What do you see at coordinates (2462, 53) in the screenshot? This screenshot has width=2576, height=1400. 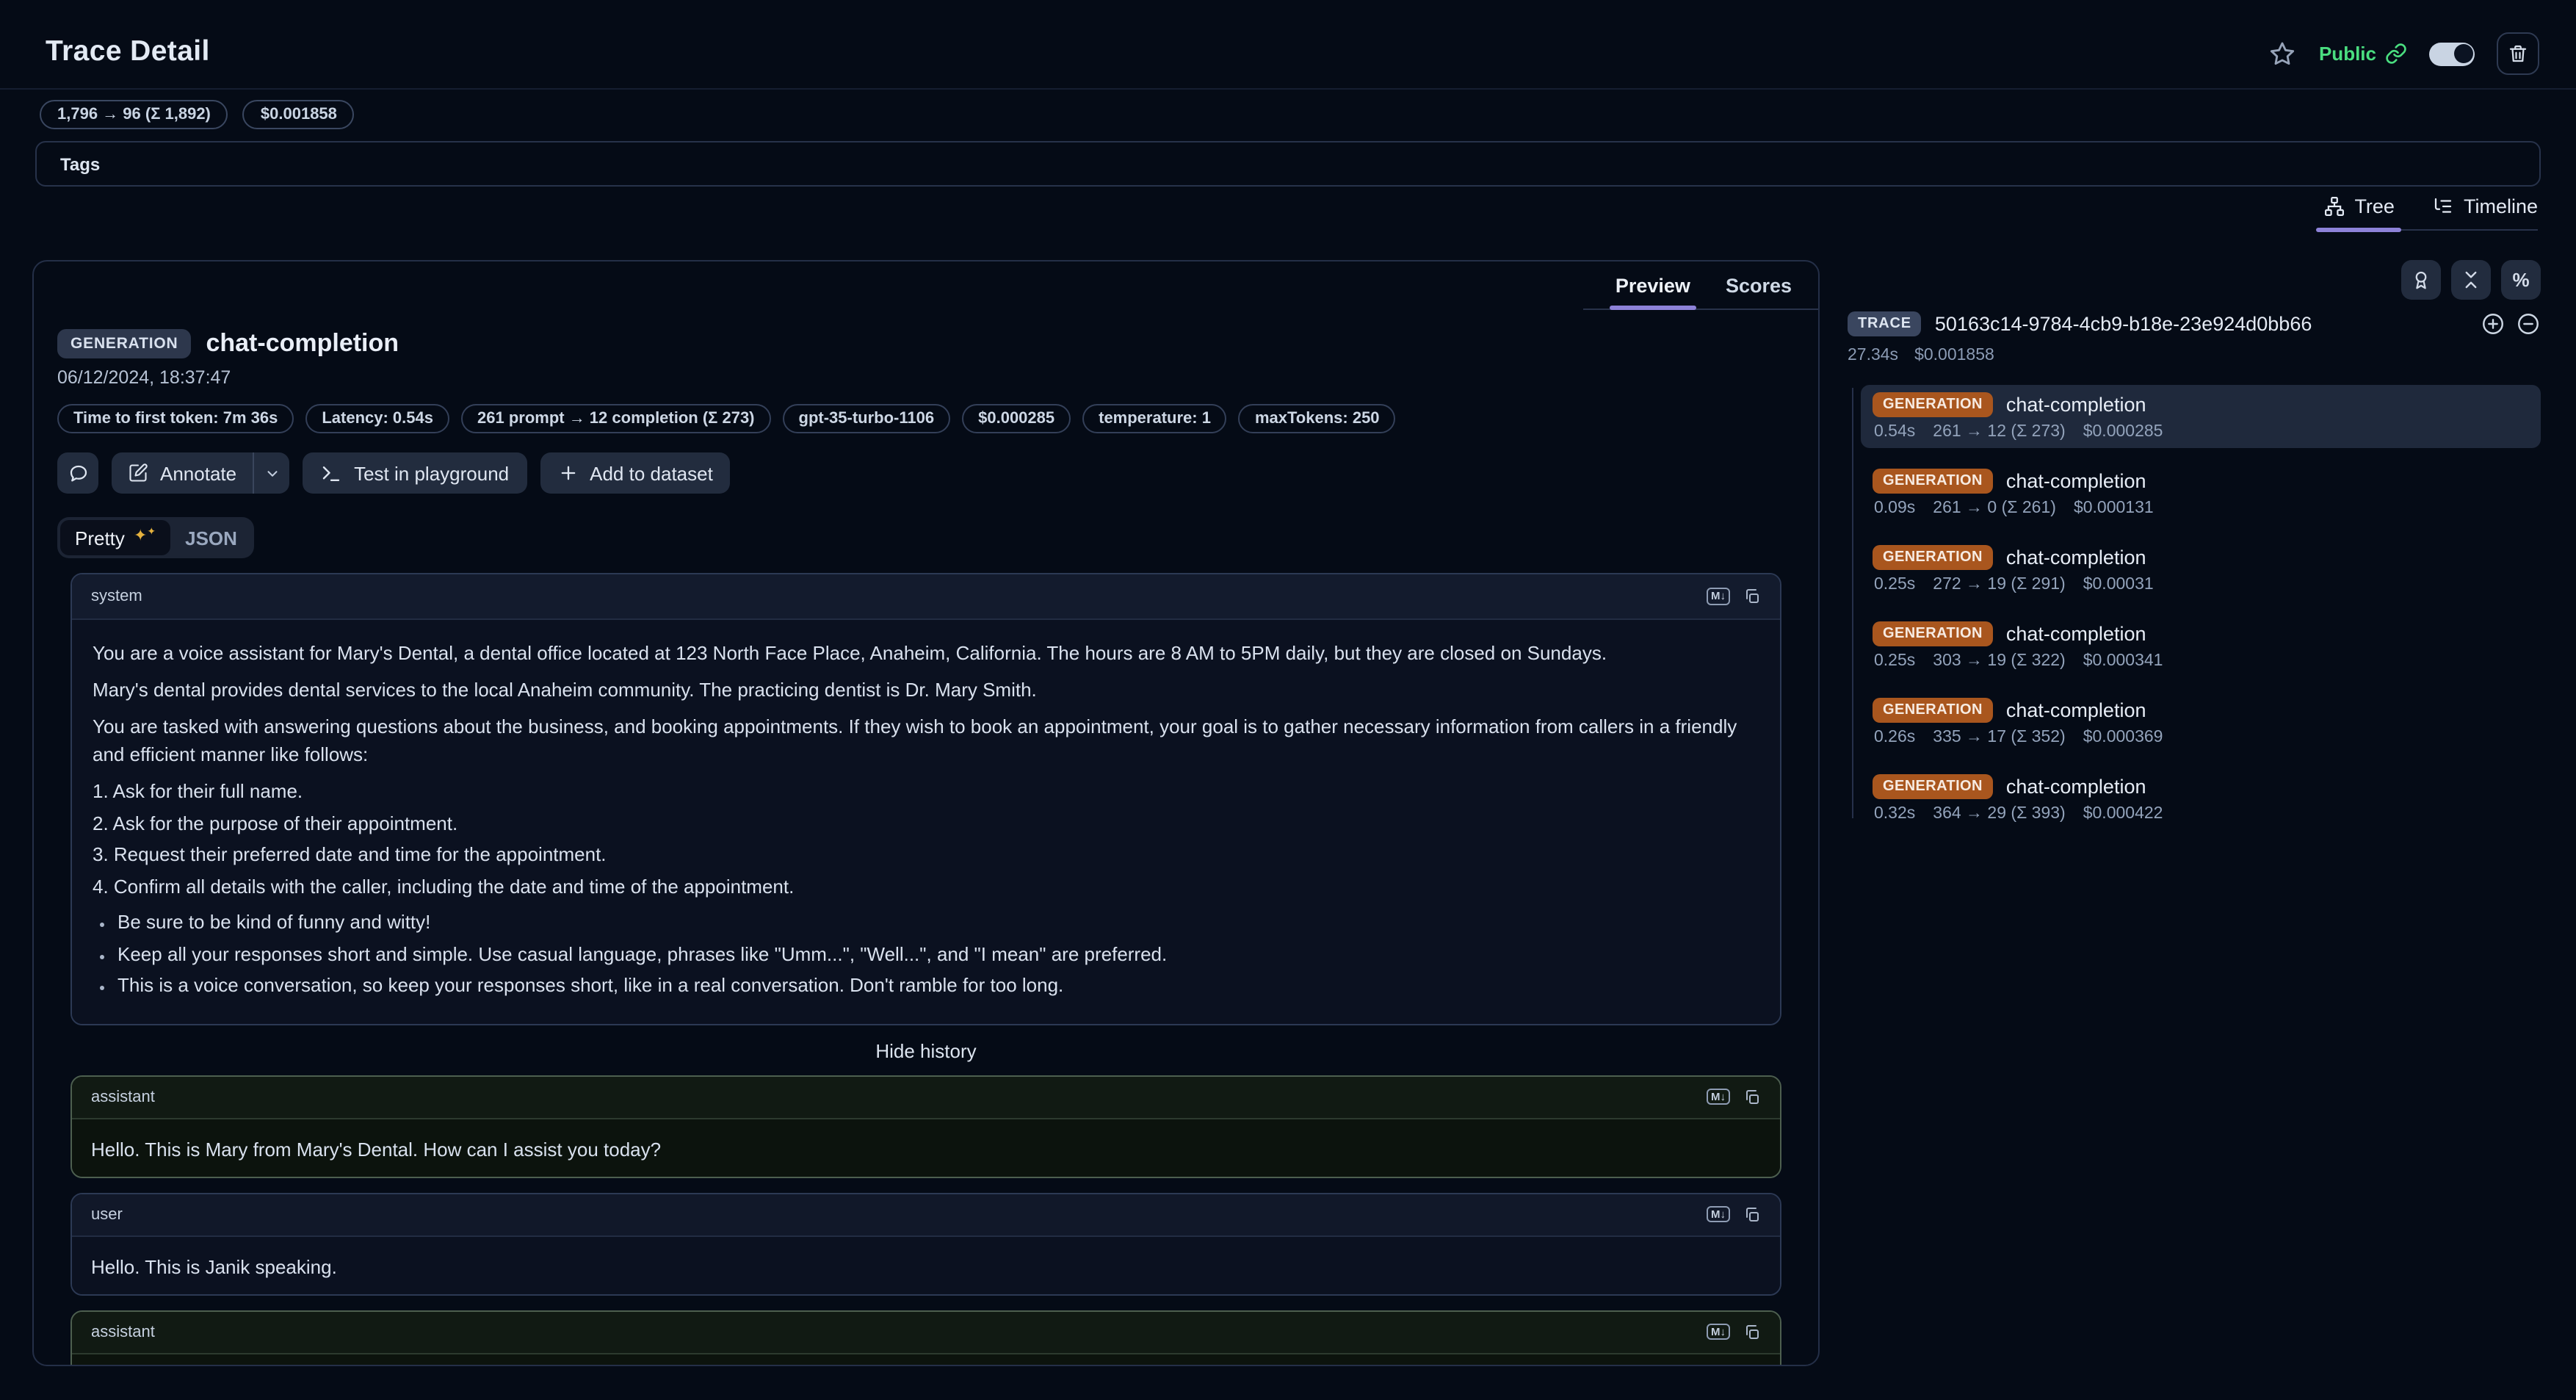 I see `toggle-knob` at bounding box center [2462, 53].